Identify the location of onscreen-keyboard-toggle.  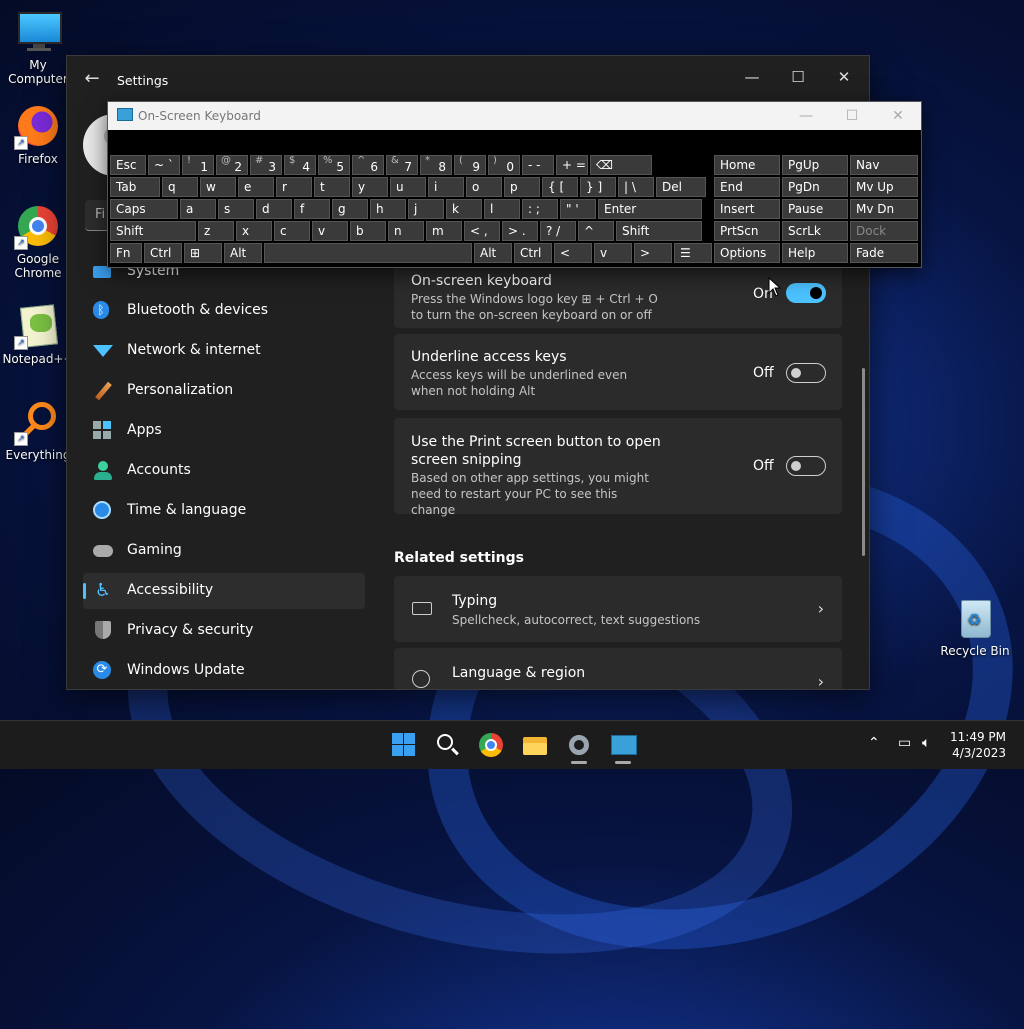
(806, 293).